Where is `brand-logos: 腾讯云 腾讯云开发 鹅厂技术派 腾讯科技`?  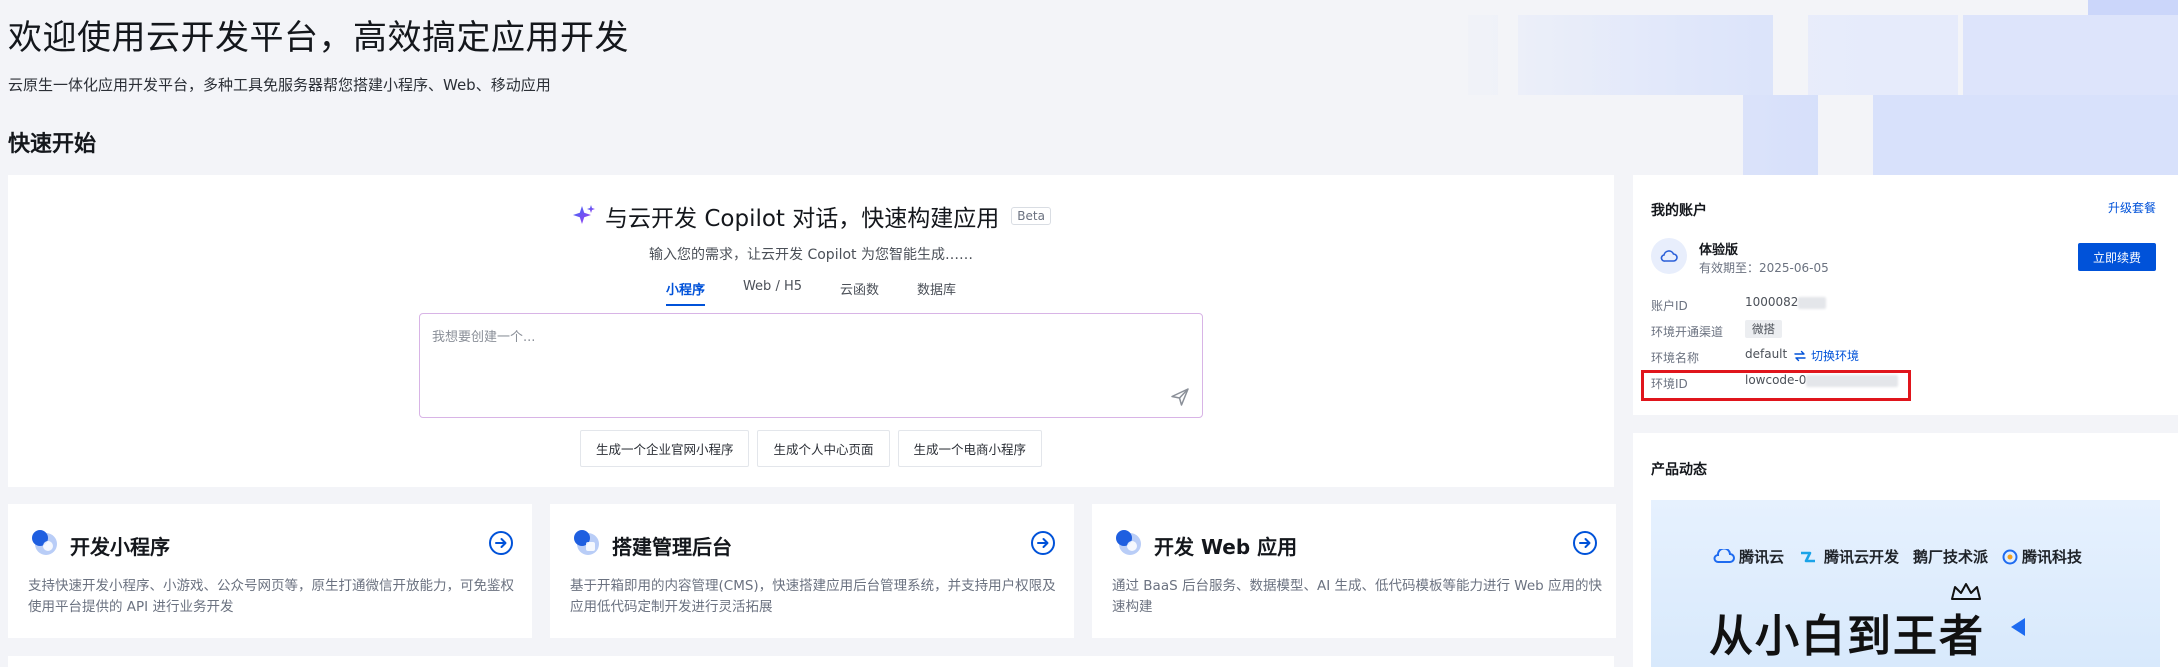 brand-logos: 腾讯云 腾讯云开发 鹅厂技术派 腾讯科技 is located at coordinates (1897, 556).